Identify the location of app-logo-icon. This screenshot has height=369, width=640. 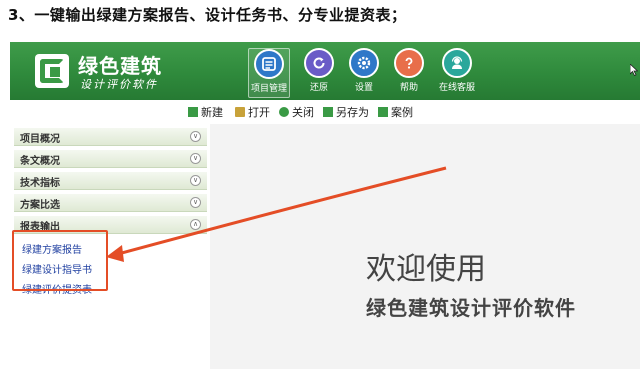
(52, 71).